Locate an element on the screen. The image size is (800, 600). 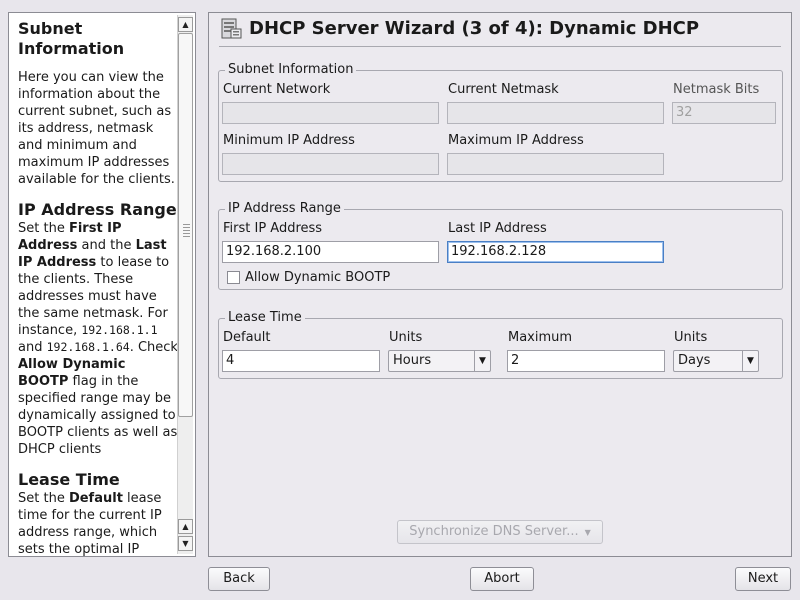
allow-bootp-checkbox is located at coordinates (233, 277).